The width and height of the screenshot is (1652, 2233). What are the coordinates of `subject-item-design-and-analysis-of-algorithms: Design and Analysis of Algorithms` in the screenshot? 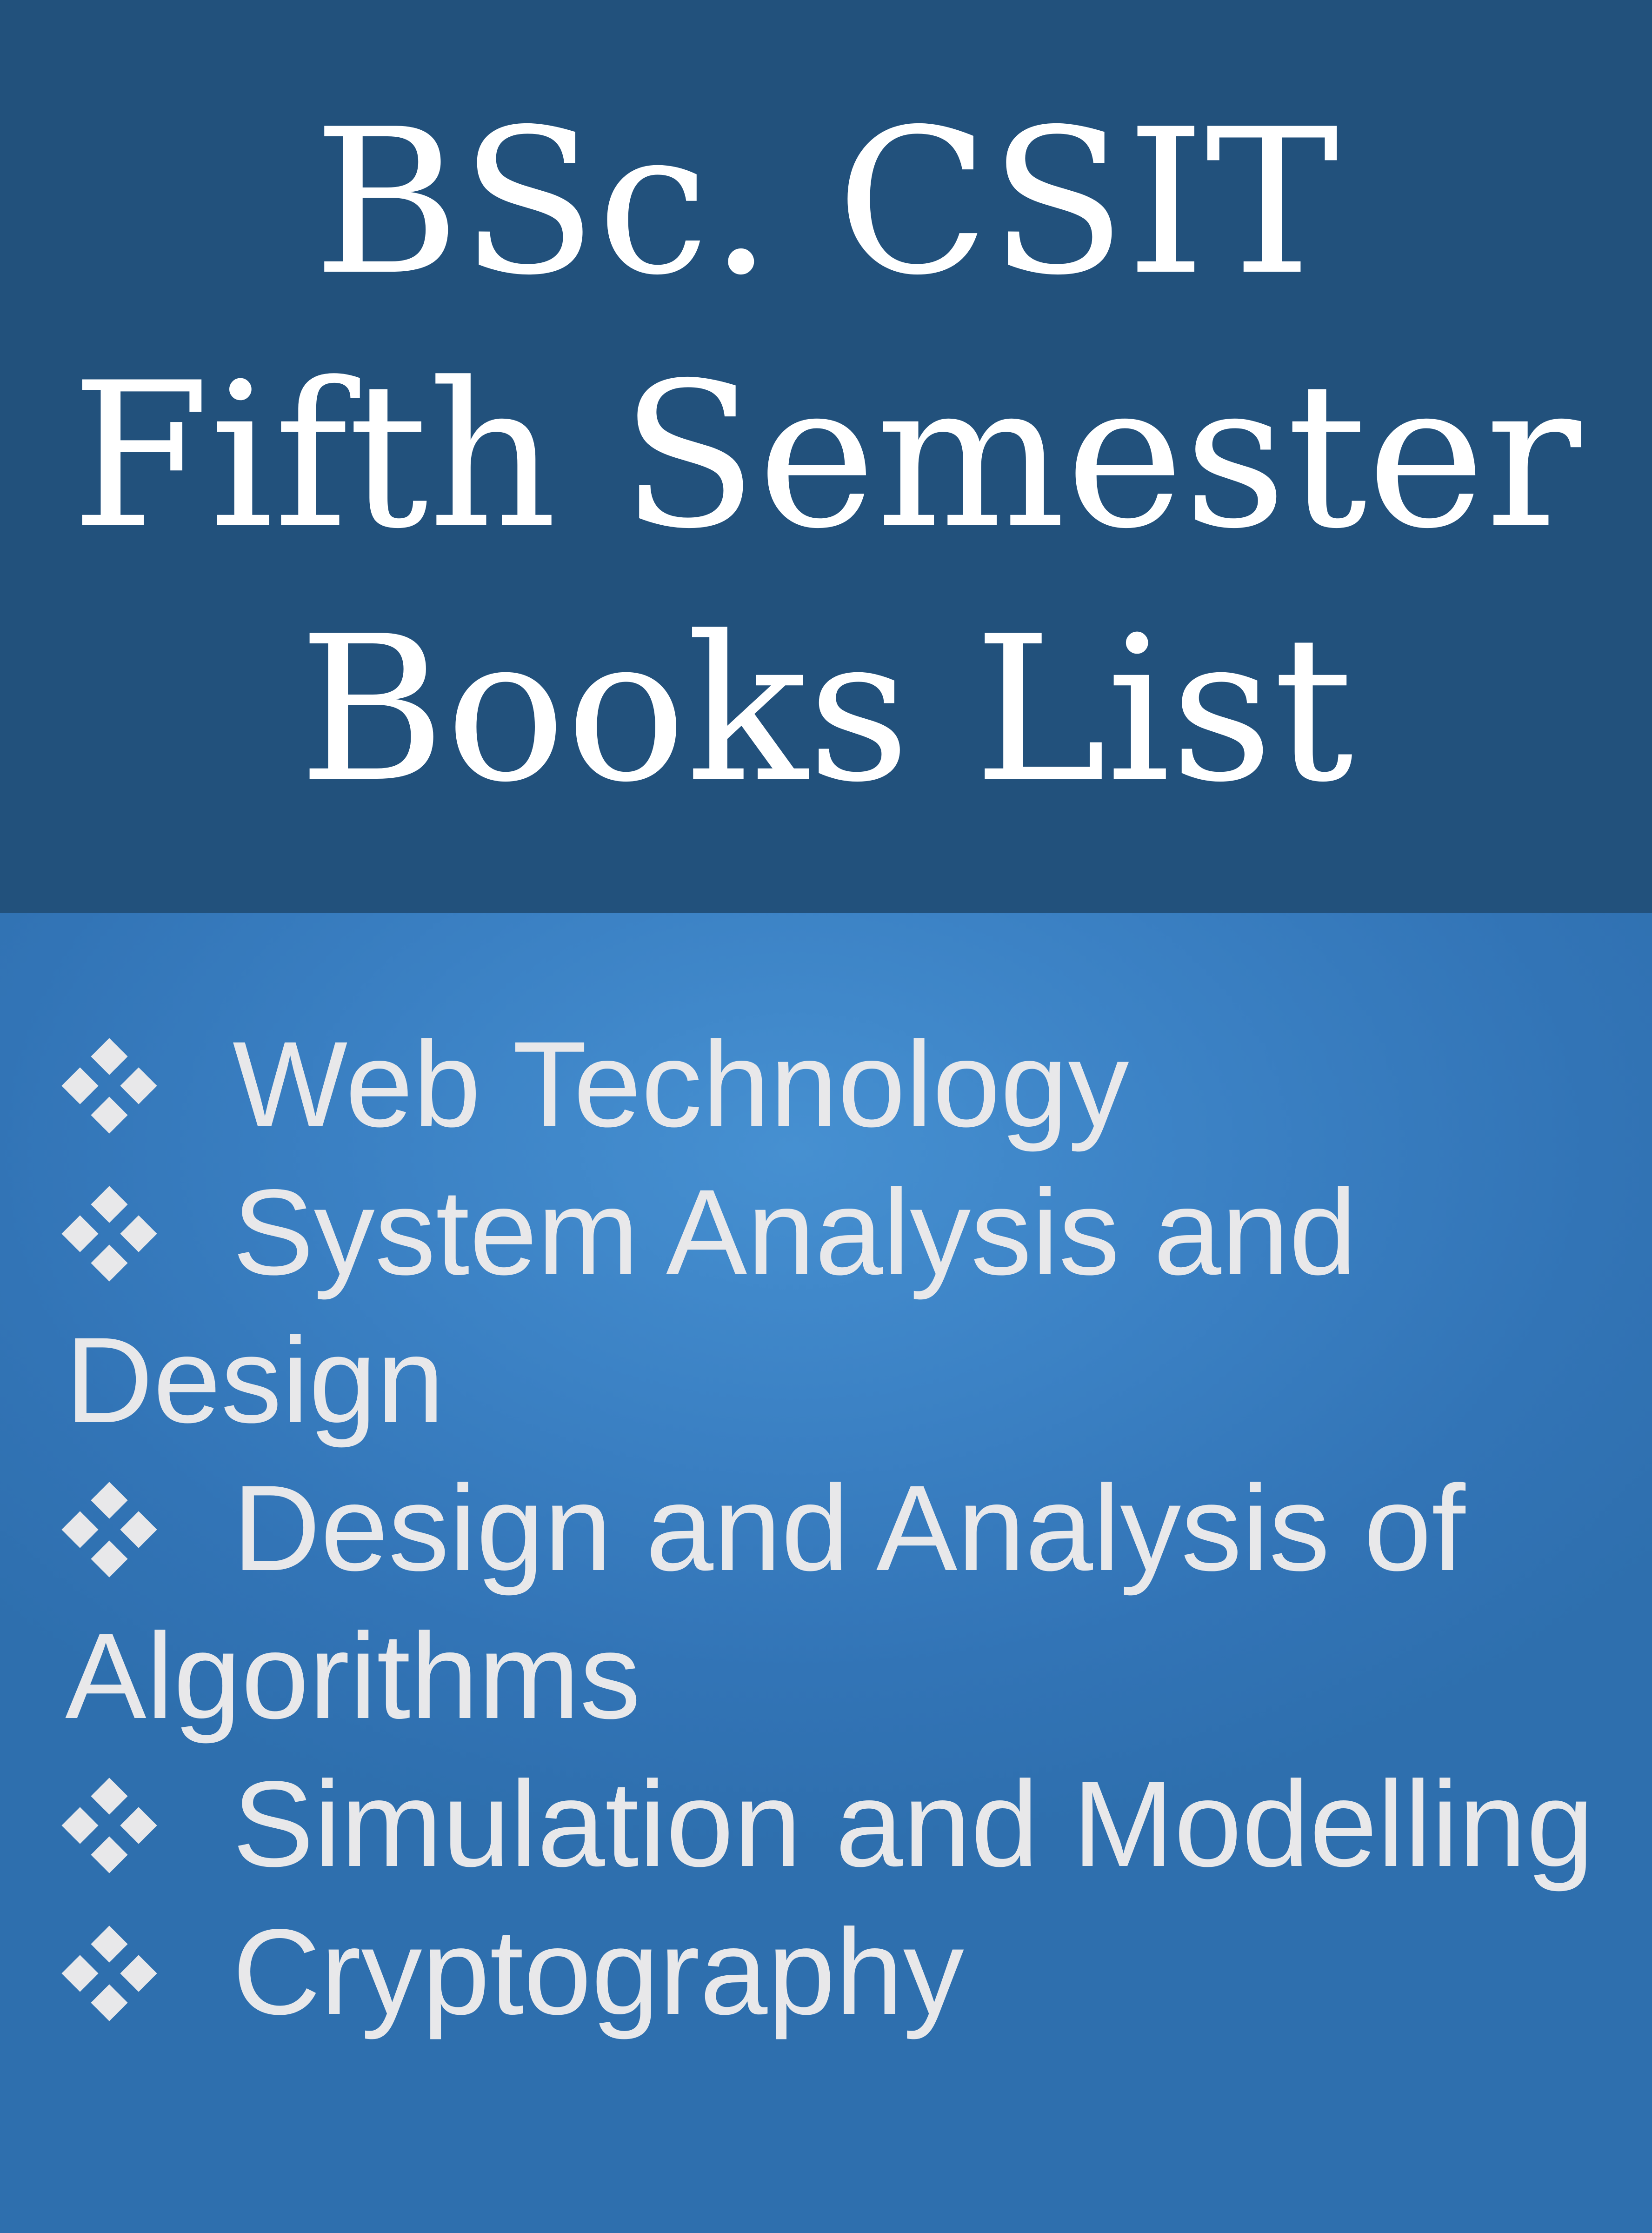 It's located at (849, 1602).